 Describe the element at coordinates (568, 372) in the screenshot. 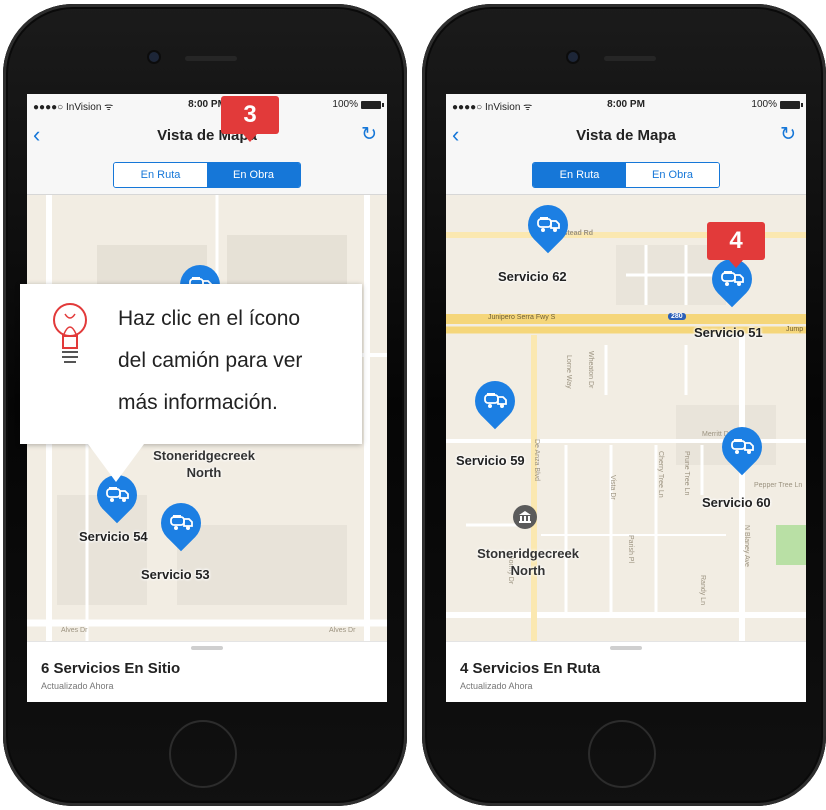

I see `street-label: Lorne Way` at that location.